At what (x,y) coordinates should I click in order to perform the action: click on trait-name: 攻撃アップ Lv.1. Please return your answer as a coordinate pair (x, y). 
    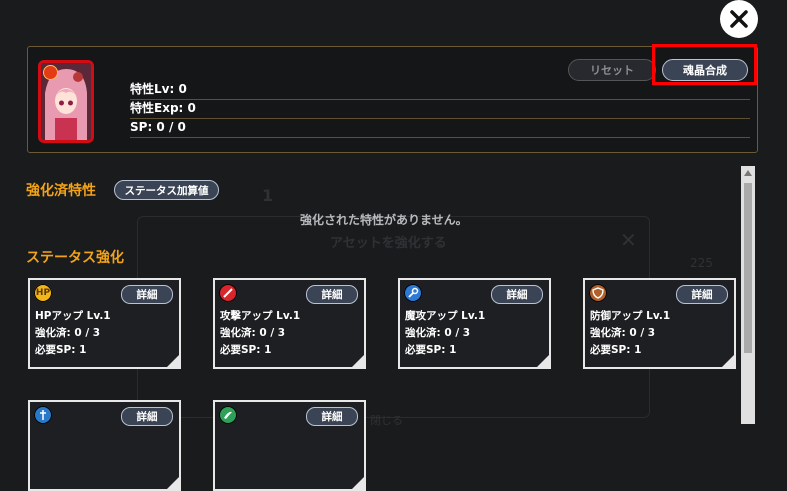
    Looking at the image, I should click on (260, 316).